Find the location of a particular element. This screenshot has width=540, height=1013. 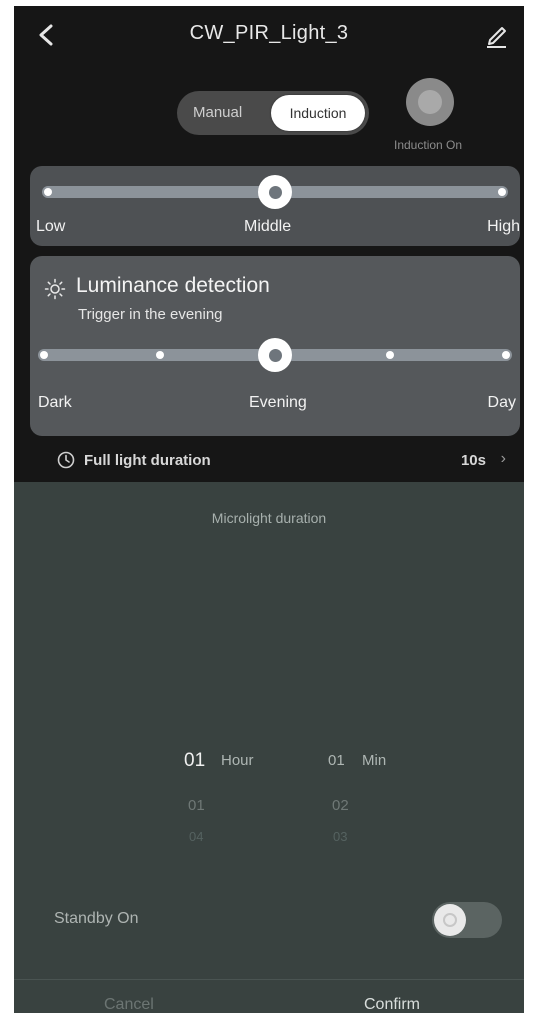

hour-selected-value: 01 is located at coordinates (194, 761).